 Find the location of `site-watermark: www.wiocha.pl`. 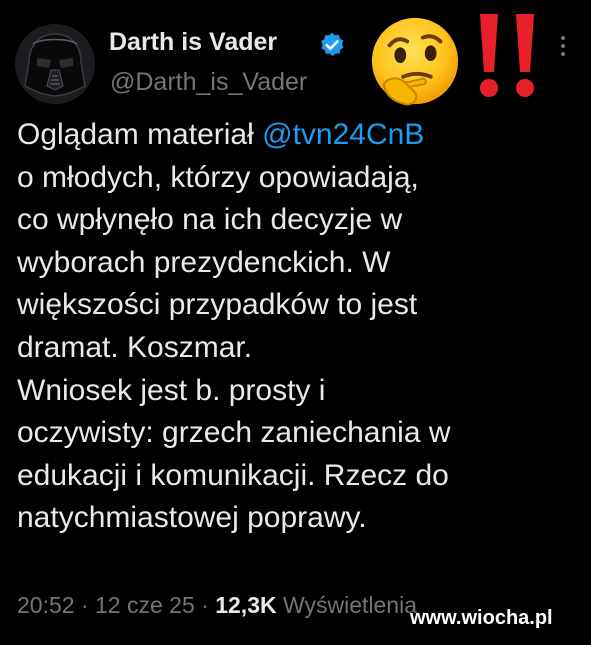

site-watermark: www.wiocha.pl is located at coordinates (481, 618).